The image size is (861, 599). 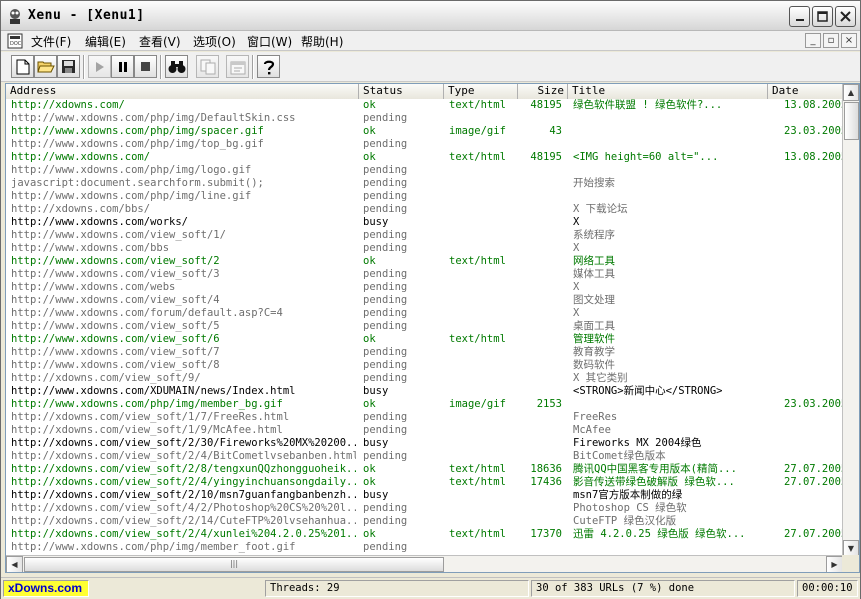 What do you see at coordinates (576, 287) in the screenshot?
I see `cell-title: X` at bounding box center [576, 287].